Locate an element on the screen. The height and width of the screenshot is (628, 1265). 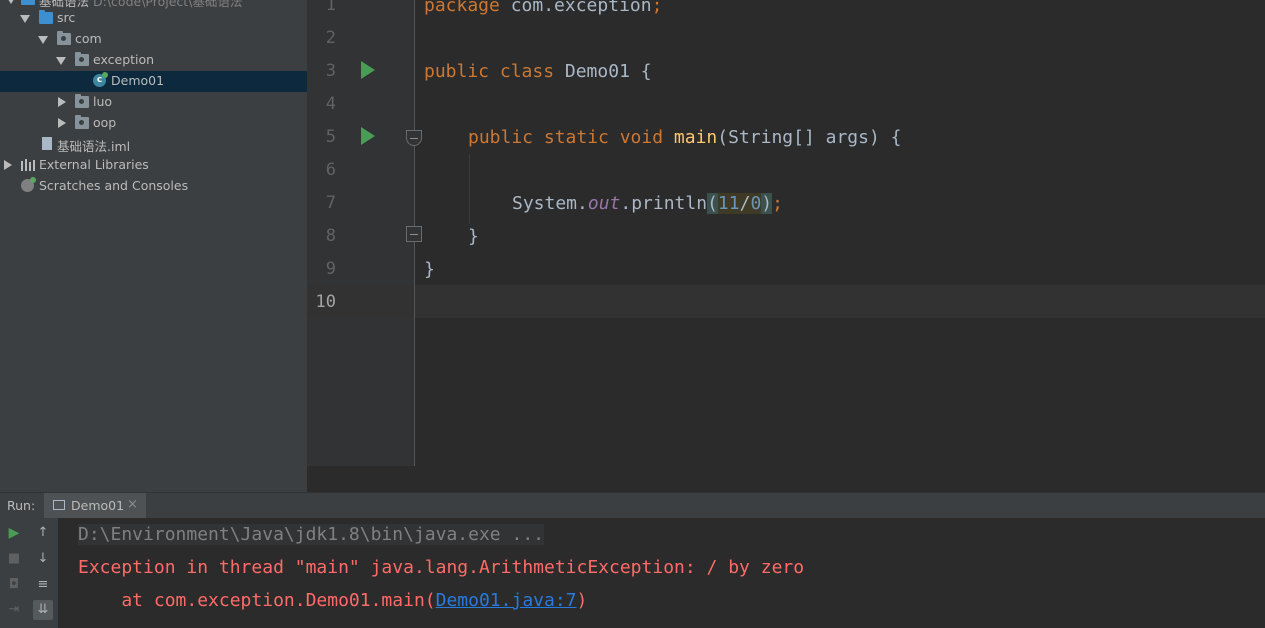
stop-icon: ■ is located at coordinates (14, 559).